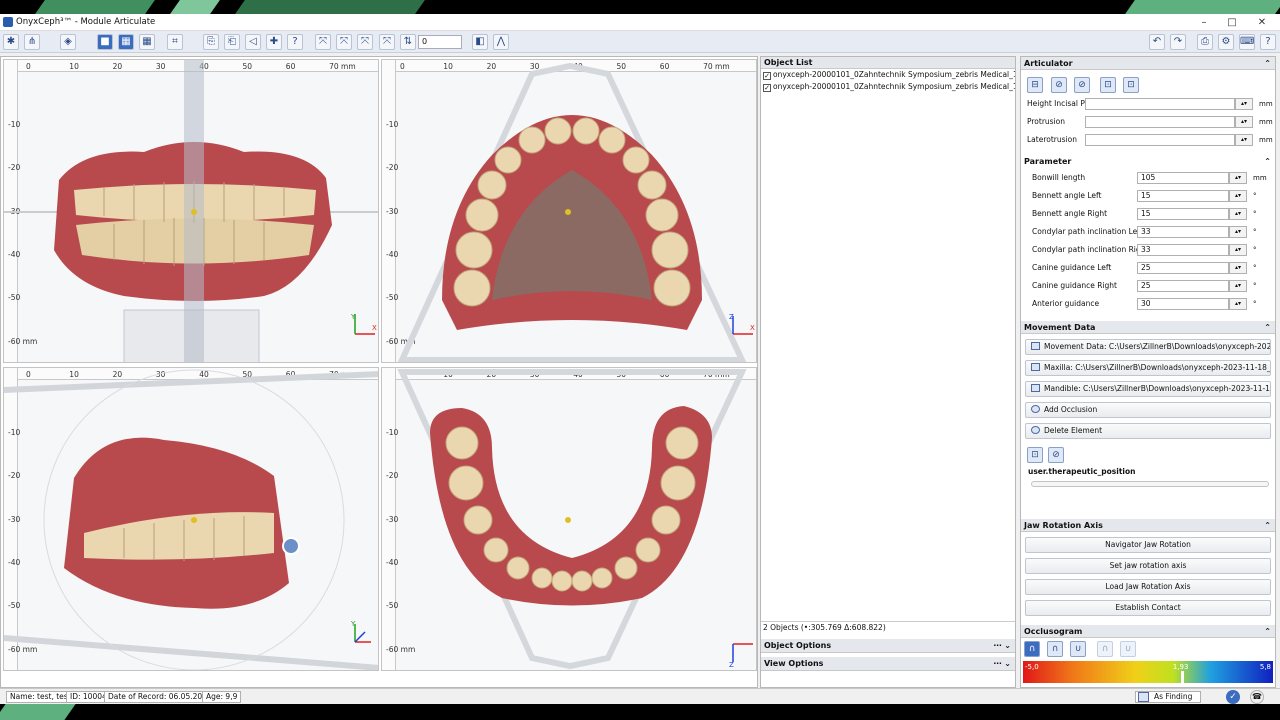  What do you see at coordinates (68, 42) in the screenshot?
I see `view-cube-icon: ◈` at bounding box center [68, 42].